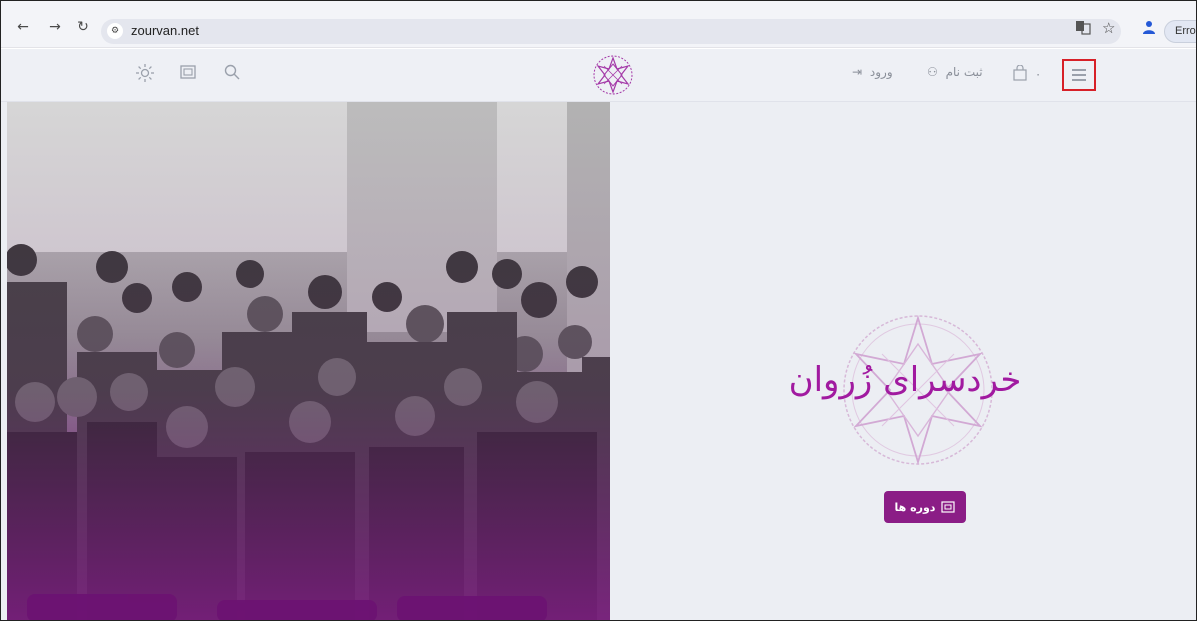  What do you see at coordinates (145, 74) in the screenshot?
I see `sun-icon` at bounding box center [145, 74].